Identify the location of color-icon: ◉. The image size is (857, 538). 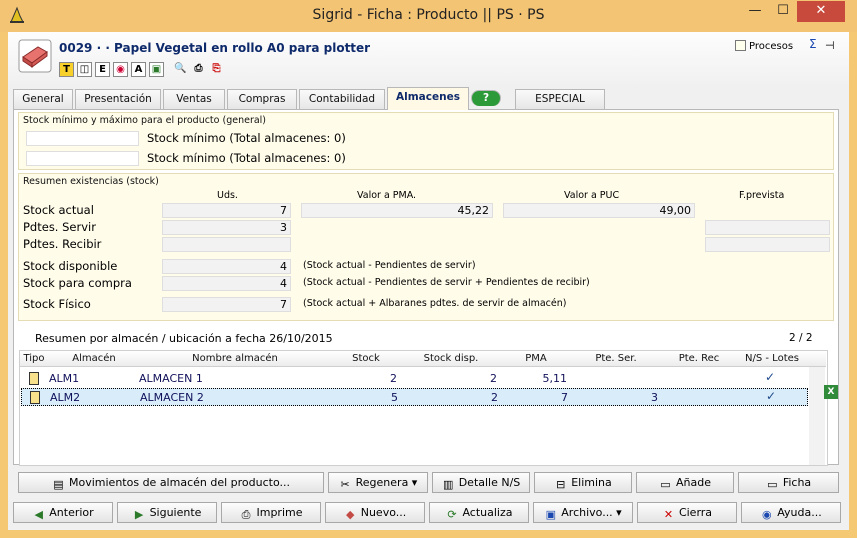
(120, 69).